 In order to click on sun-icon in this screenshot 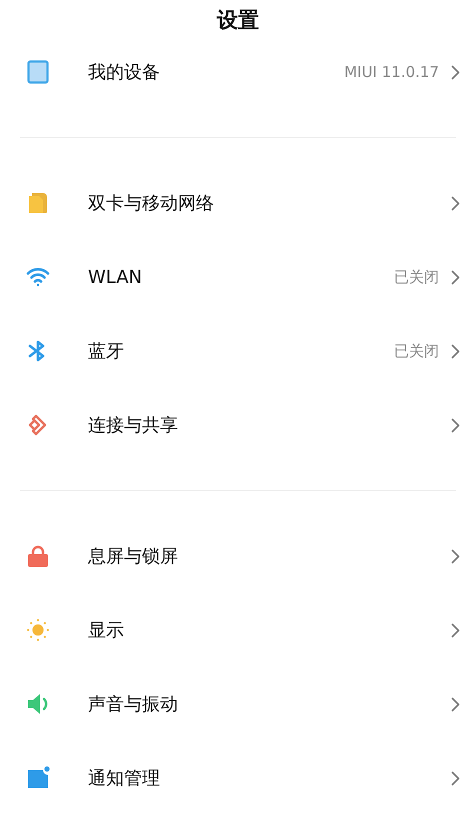, I will do `click(38, 630)`.